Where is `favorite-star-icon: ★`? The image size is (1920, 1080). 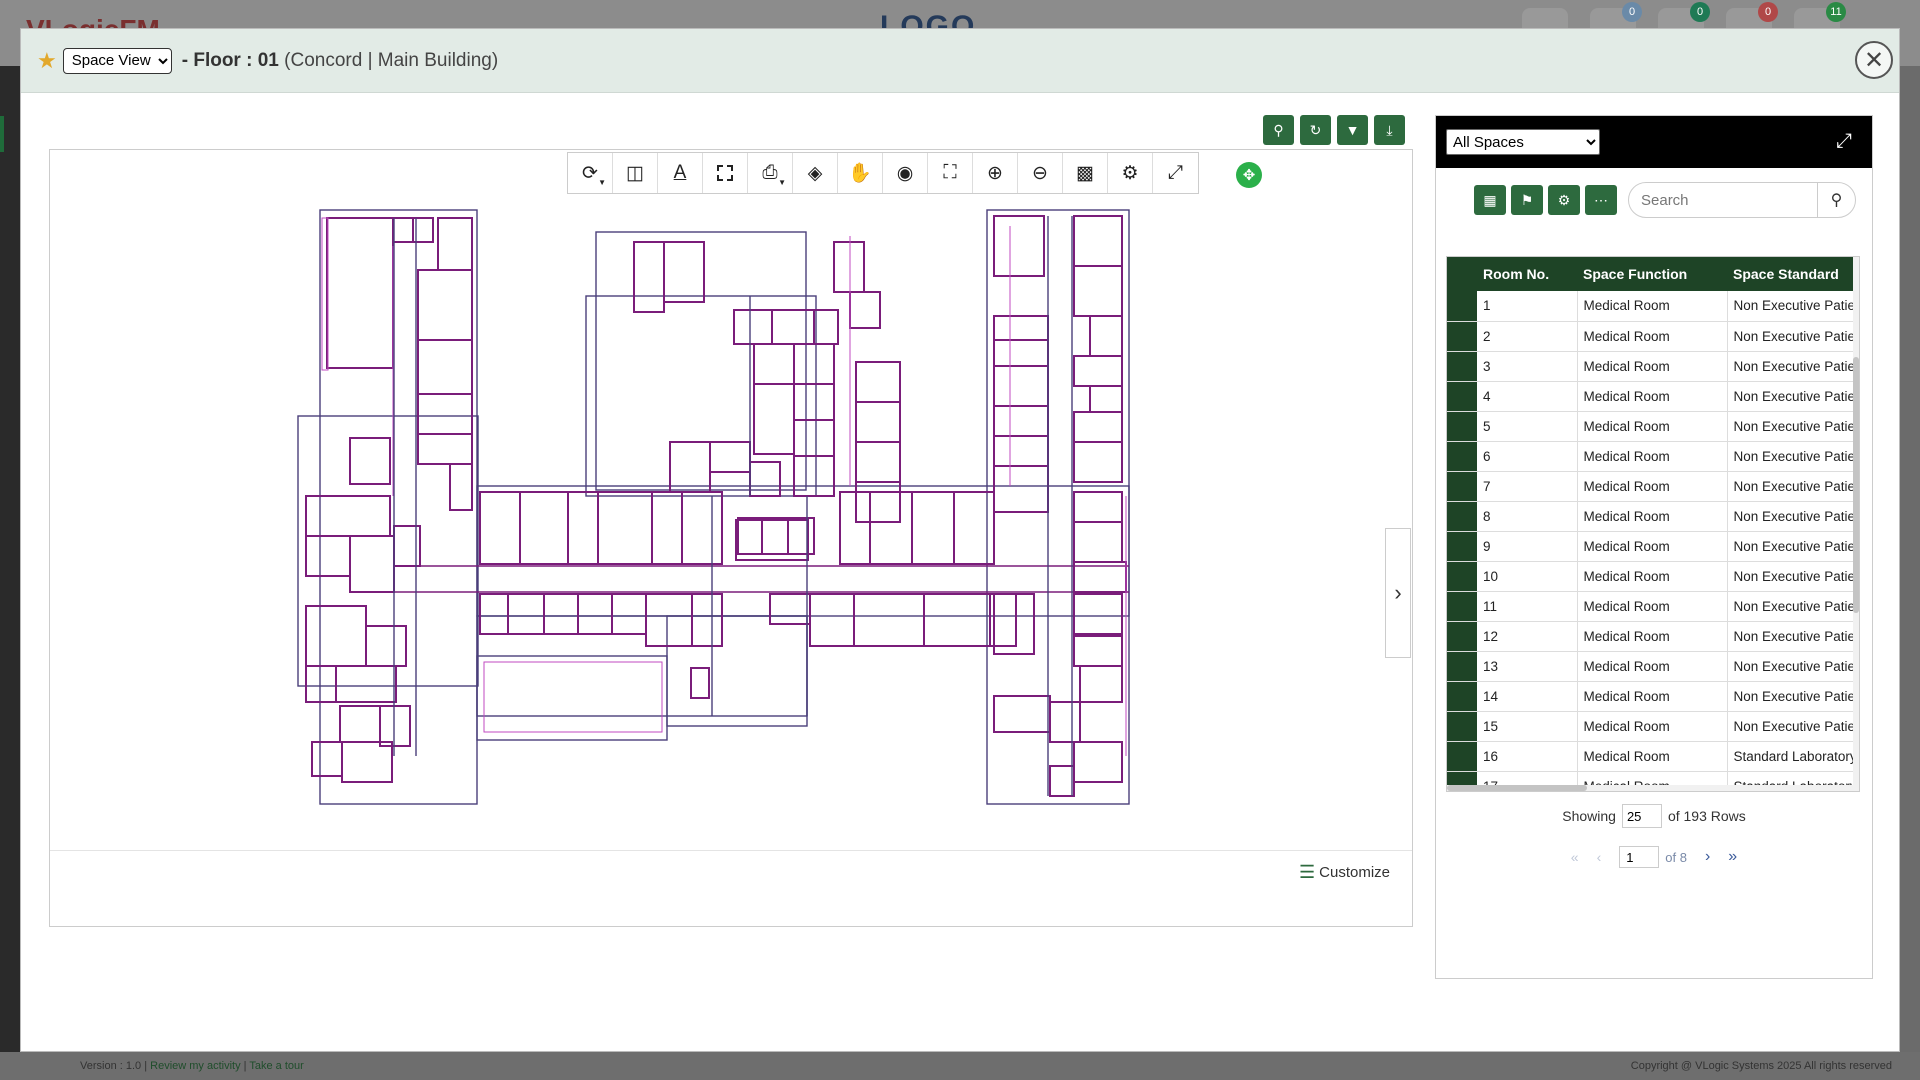
favorite-star-icon: ★ is located at coordinates (47, 61).